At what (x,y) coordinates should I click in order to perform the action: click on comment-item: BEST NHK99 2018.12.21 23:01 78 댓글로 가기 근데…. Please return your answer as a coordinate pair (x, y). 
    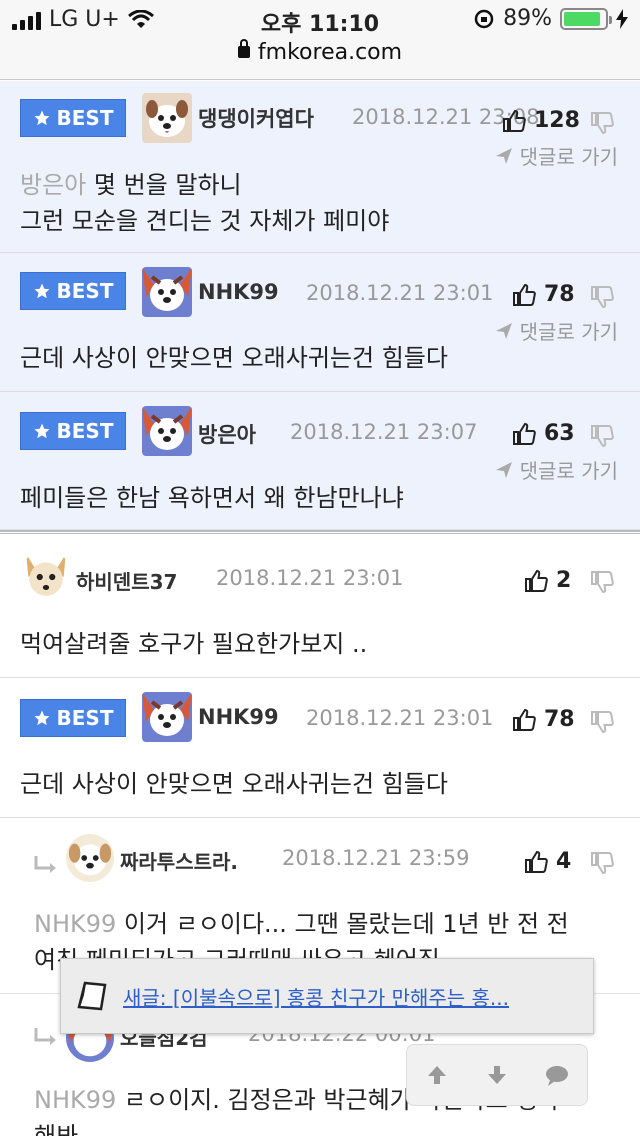
    Looking at the image, I should click on (320, 322).